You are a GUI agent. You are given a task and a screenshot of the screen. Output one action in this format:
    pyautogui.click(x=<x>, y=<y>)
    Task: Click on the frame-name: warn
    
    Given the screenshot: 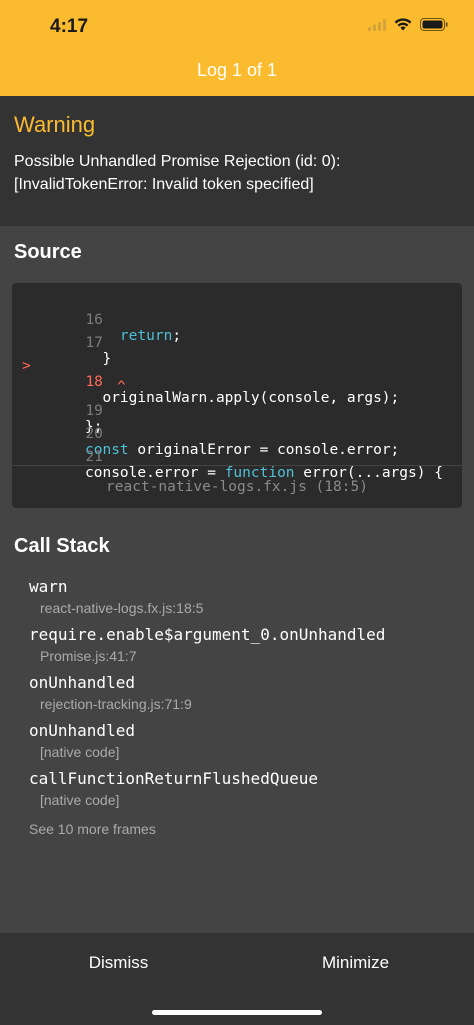 What is the action you would take?
    pyautogui.click(x=48, y=586)
    